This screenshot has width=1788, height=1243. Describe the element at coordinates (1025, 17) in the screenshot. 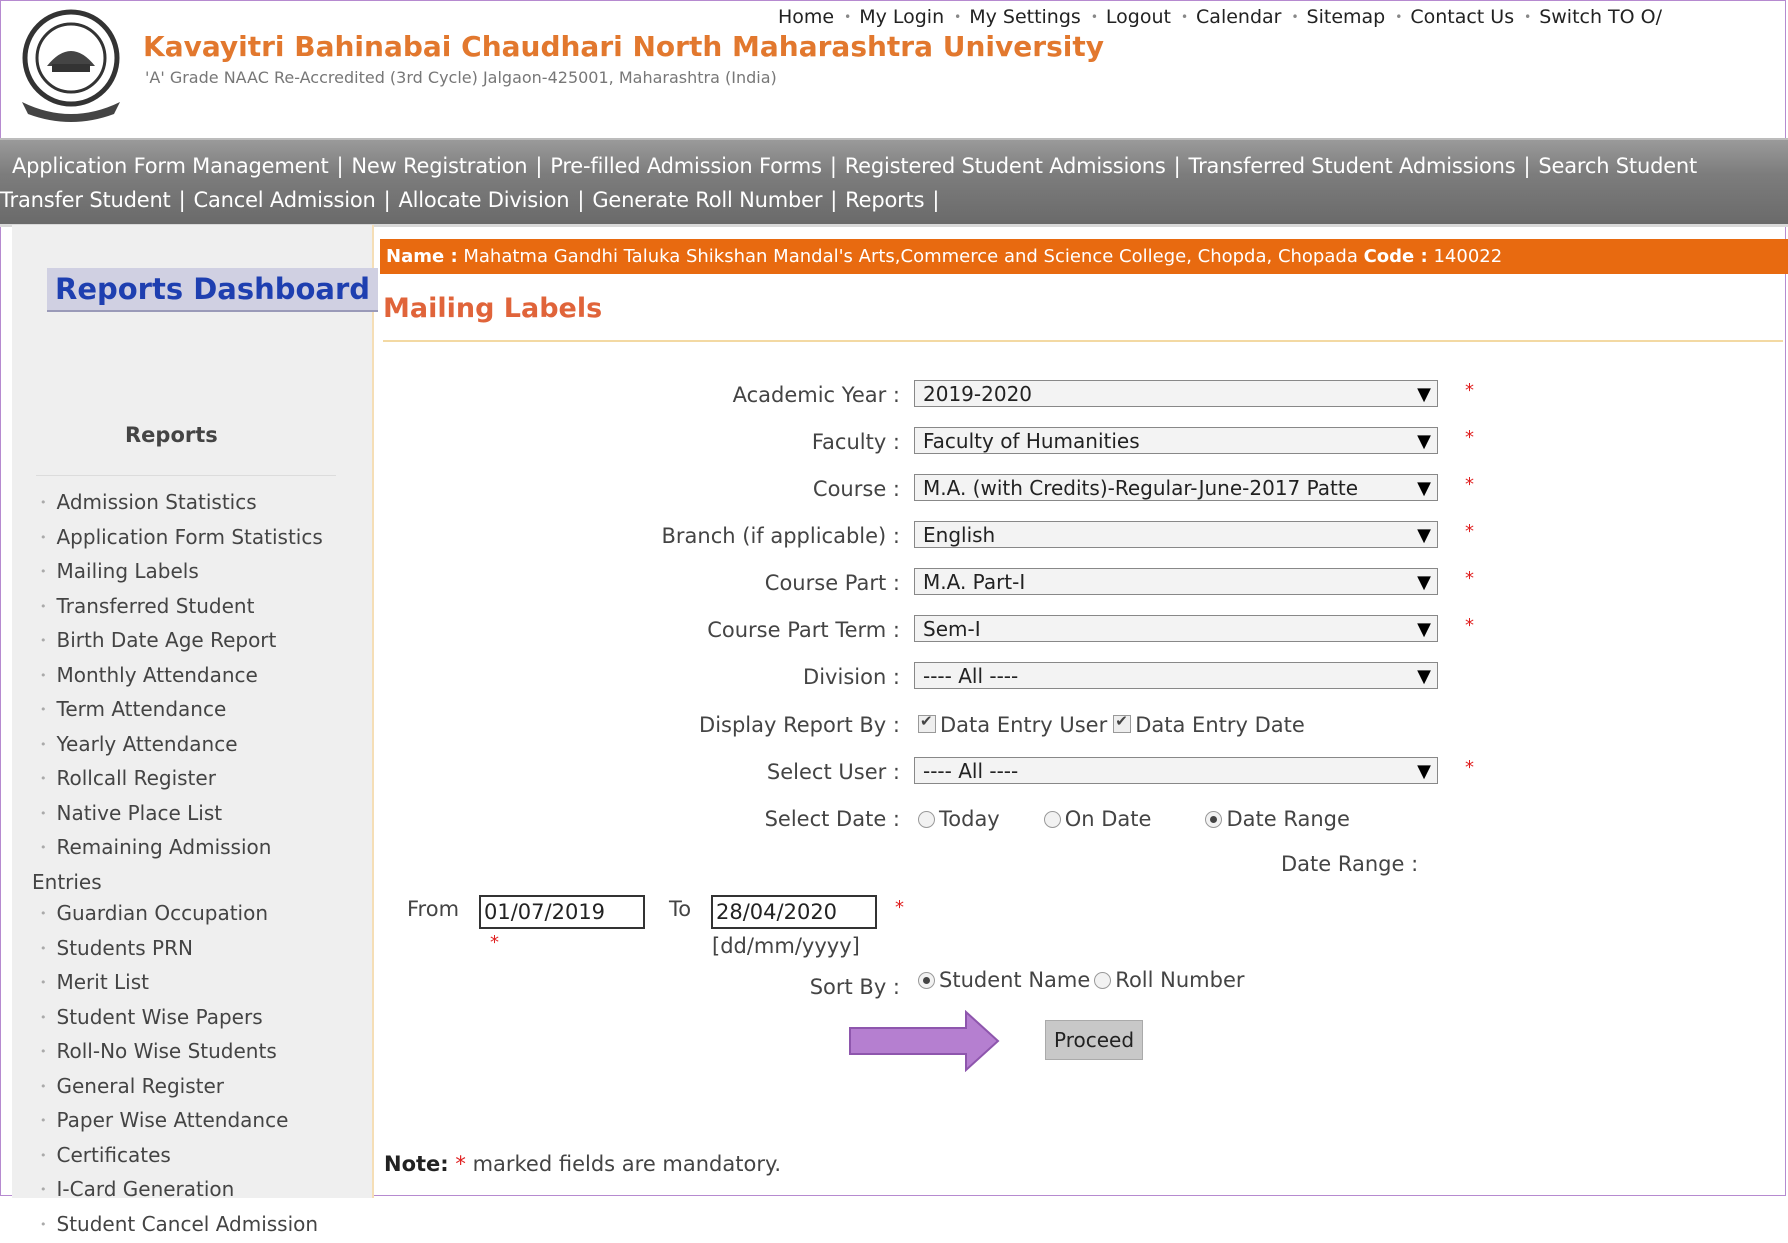

I see `top-link-my-settings: My Settings` at that location.